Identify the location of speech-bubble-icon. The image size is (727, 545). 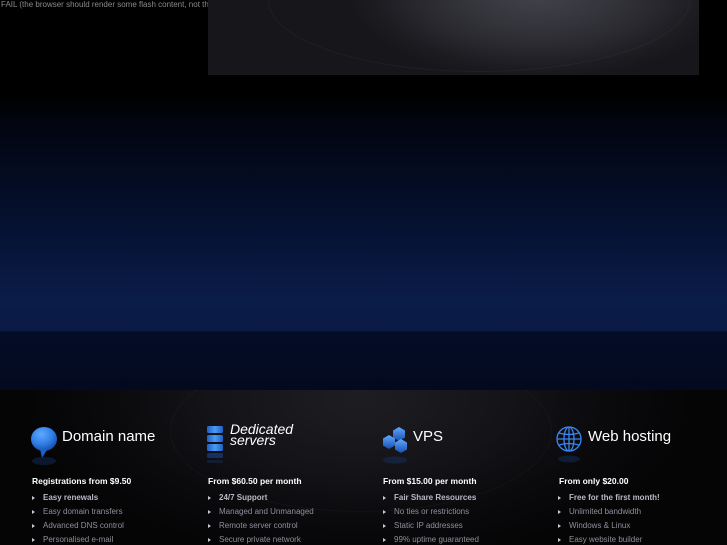
(44, 446).